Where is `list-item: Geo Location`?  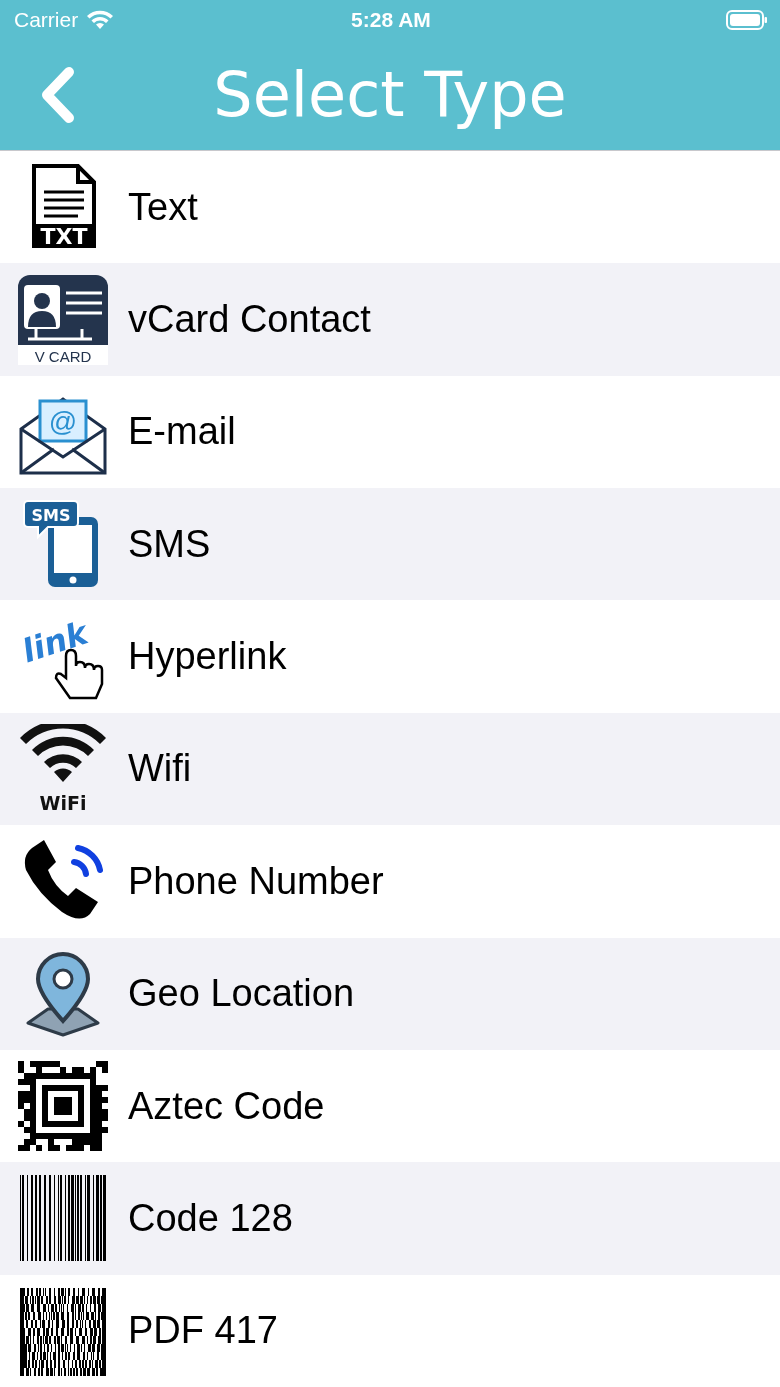 list-item: Geo Location is located at coordinates (390, 993).